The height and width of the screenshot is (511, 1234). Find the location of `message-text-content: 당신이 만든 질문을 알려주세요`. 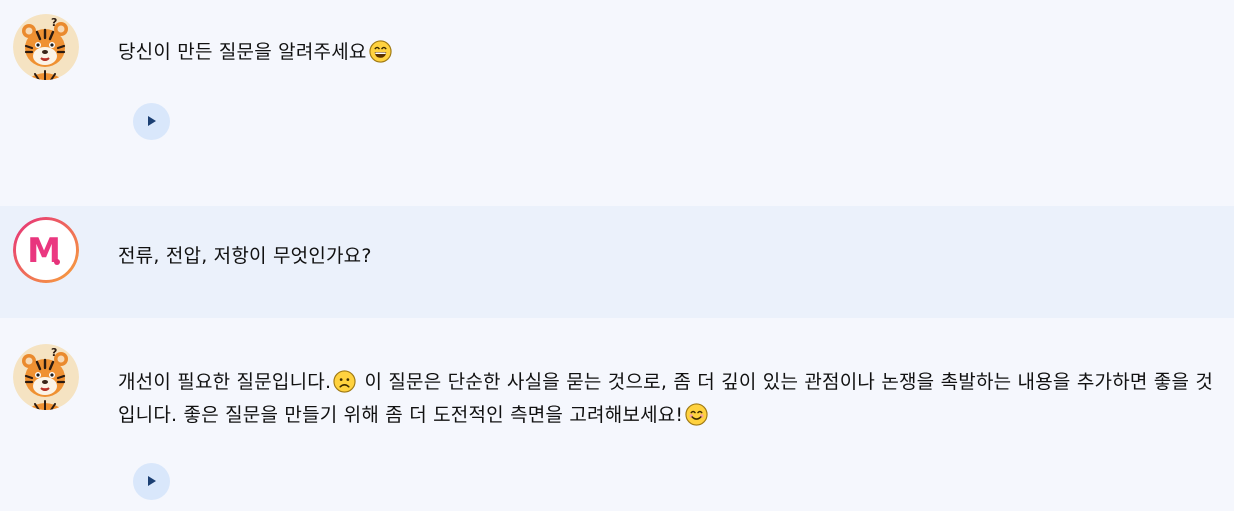

message-text-content: 당신이 만든 질문을 알려주세요 is located at coordinates (242, 52).